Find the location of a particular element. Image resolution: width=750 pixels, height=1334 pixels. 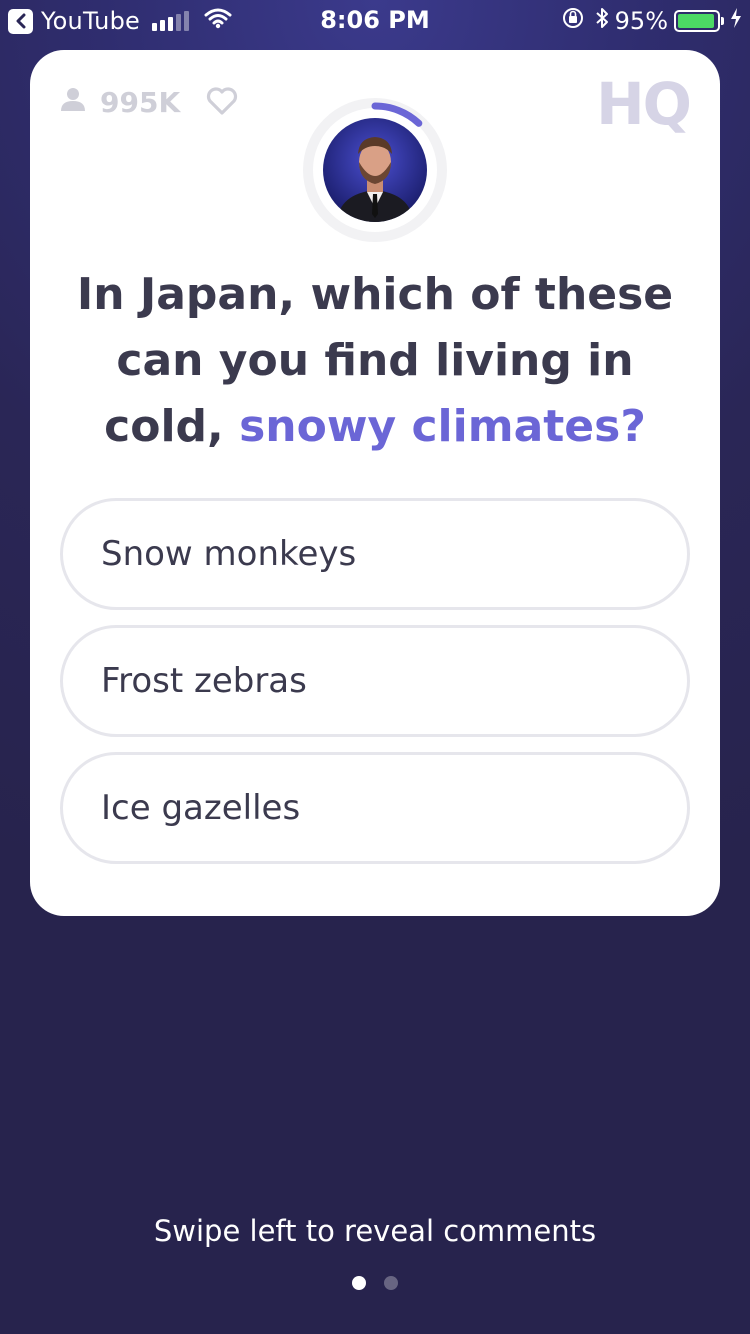

battery-fill is located at coordinates (696, 21).